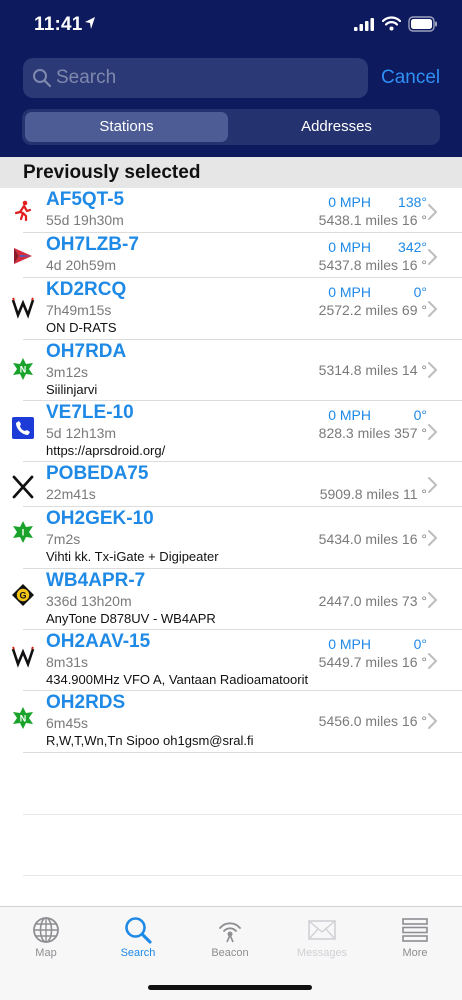  Describe the element at coordinates (90, 412) in the screenshot. I see `station-callsign: VE7LE-10` at that location.